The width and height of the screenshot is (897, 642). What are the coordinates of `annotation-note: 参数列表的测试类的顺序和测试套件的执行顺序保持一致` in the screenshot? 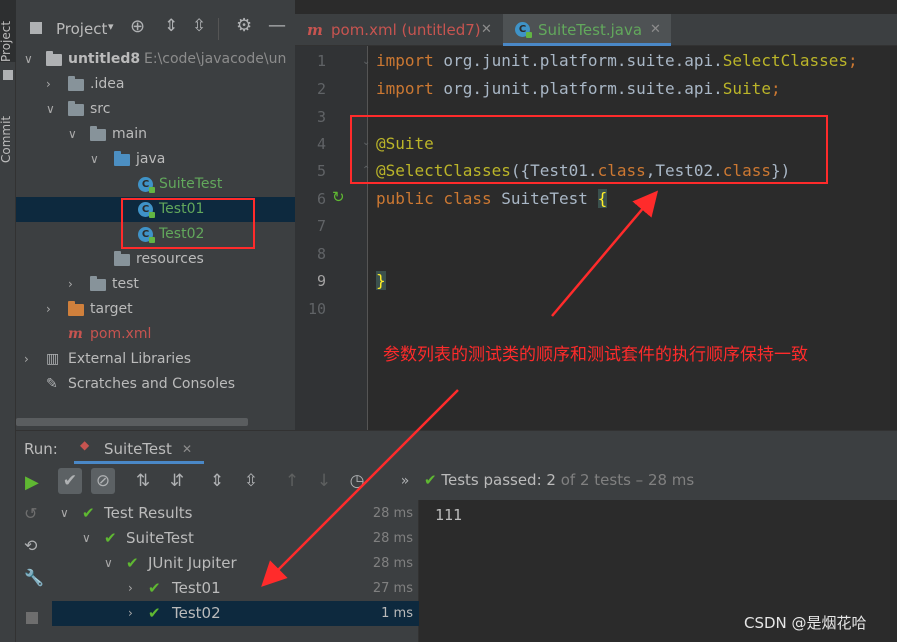 It's located at (595, 355).